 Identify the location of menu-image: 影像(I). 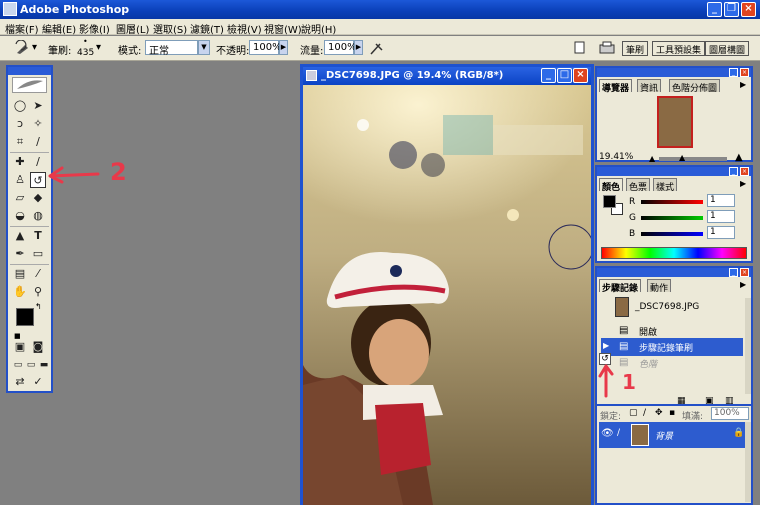
(94, 28).